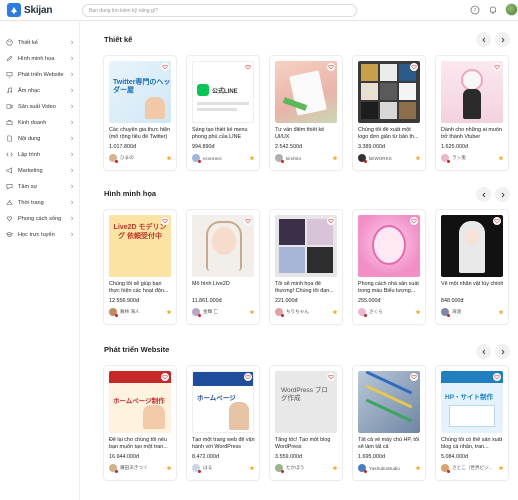  I want to click on seller-name: はる, so click(208, 467).